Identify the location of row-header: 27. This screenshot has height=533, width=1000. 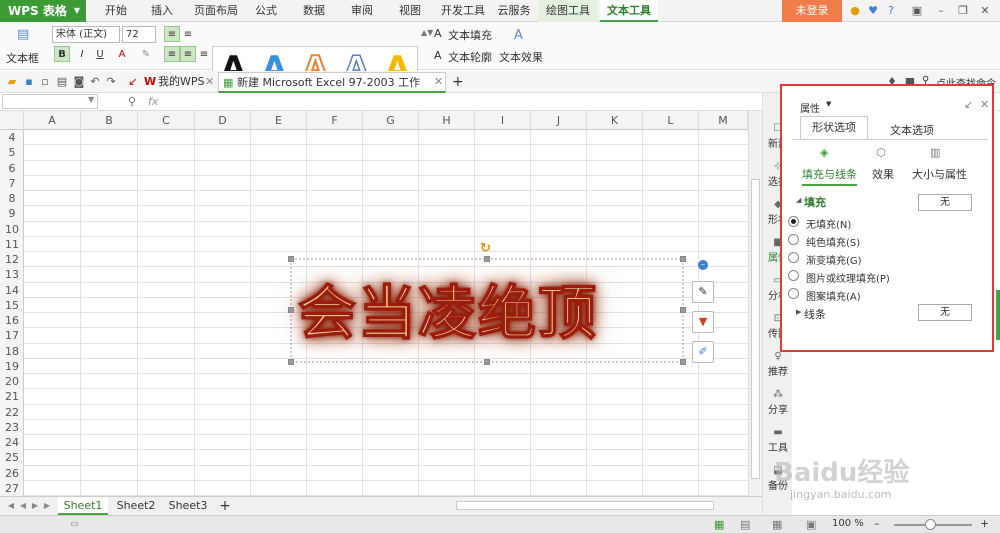
(11, 488).